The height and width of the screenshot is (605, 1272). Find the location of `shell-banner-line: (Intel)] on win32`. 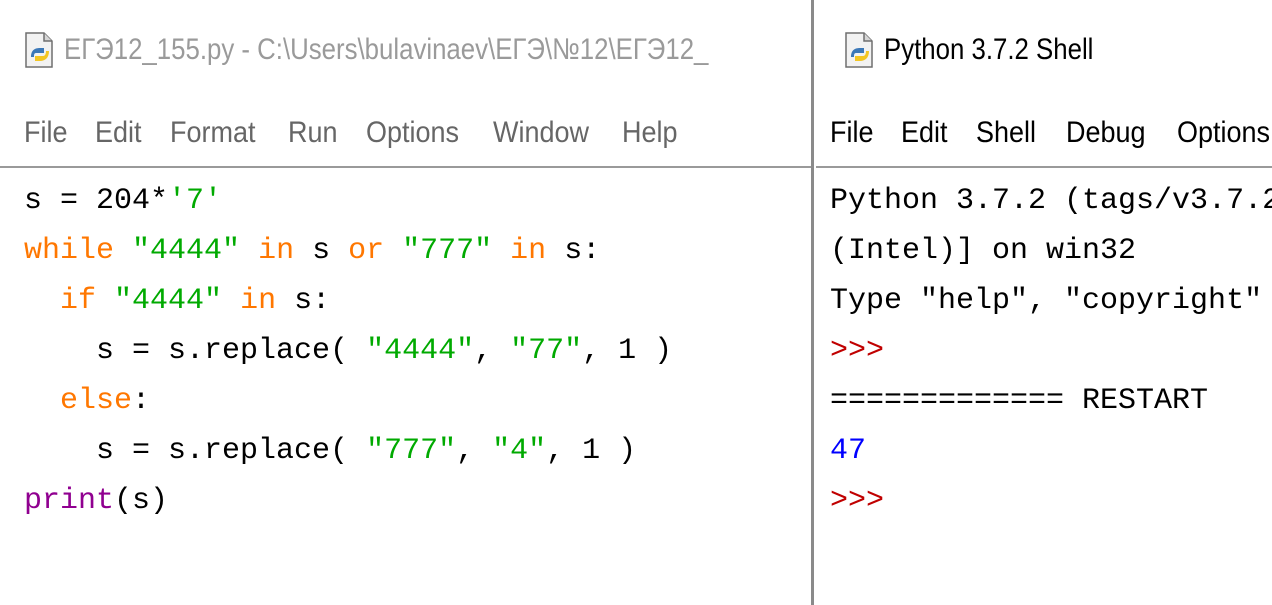

shell-banner-line: (Intel)] on win32 is located at coordinates (983, 251).